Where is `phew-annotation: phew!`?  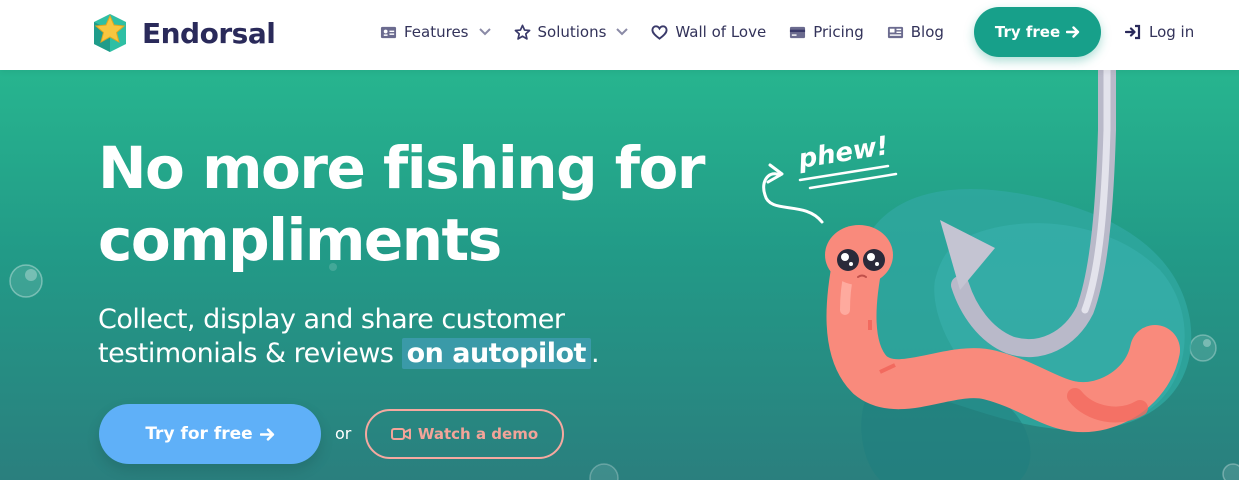 phew-annotation: phew! is located at coordinates (830, 177).